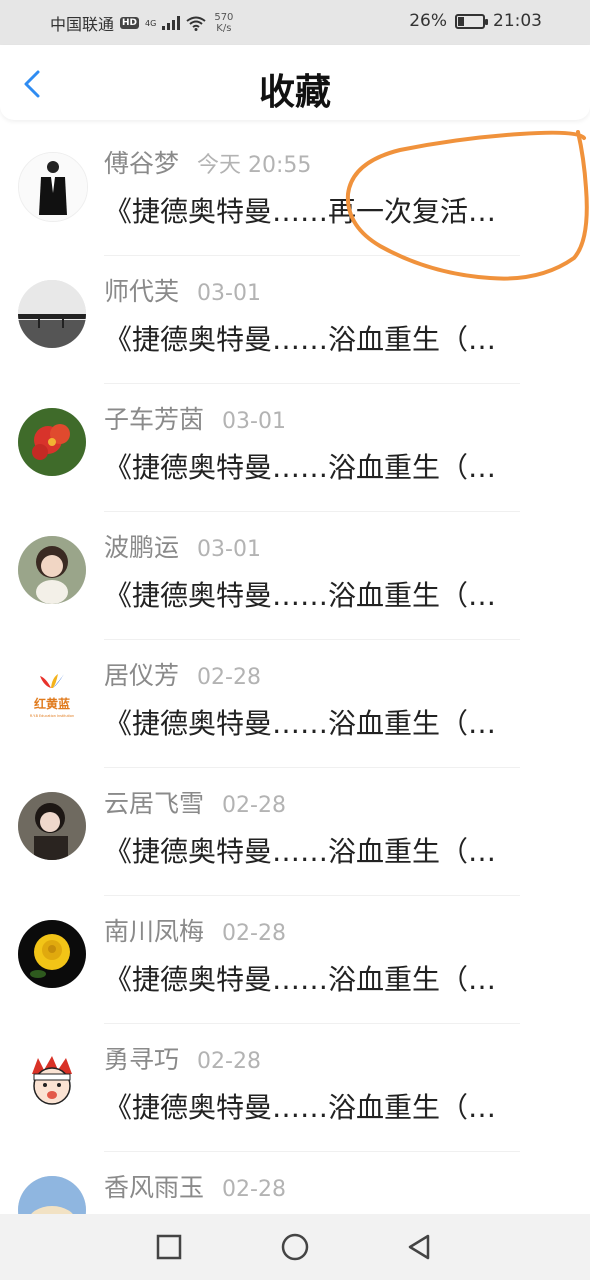 This screenshot has width=590, height=1280. Describe the element at coordinates (154, 931) in the screenshot. I see `author-name: 南川凤梅` at that location.